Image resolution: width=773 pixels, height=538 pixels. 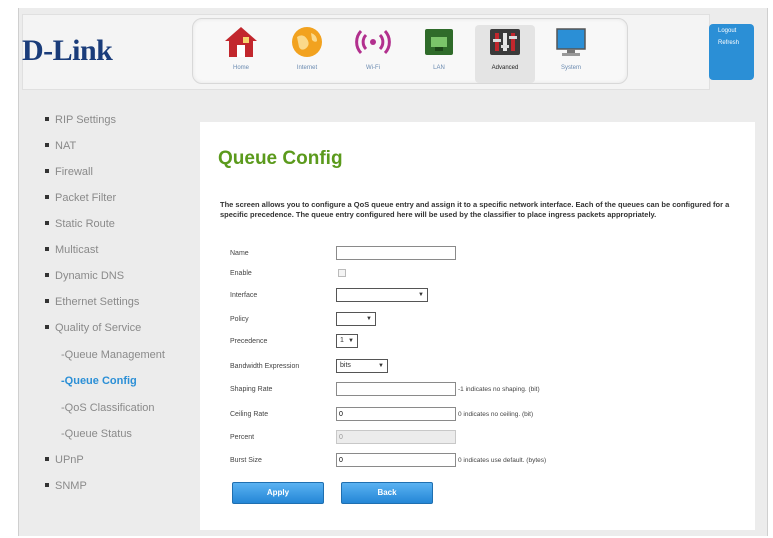 I want to click on advanced-icon, so click(x=505, y=42).